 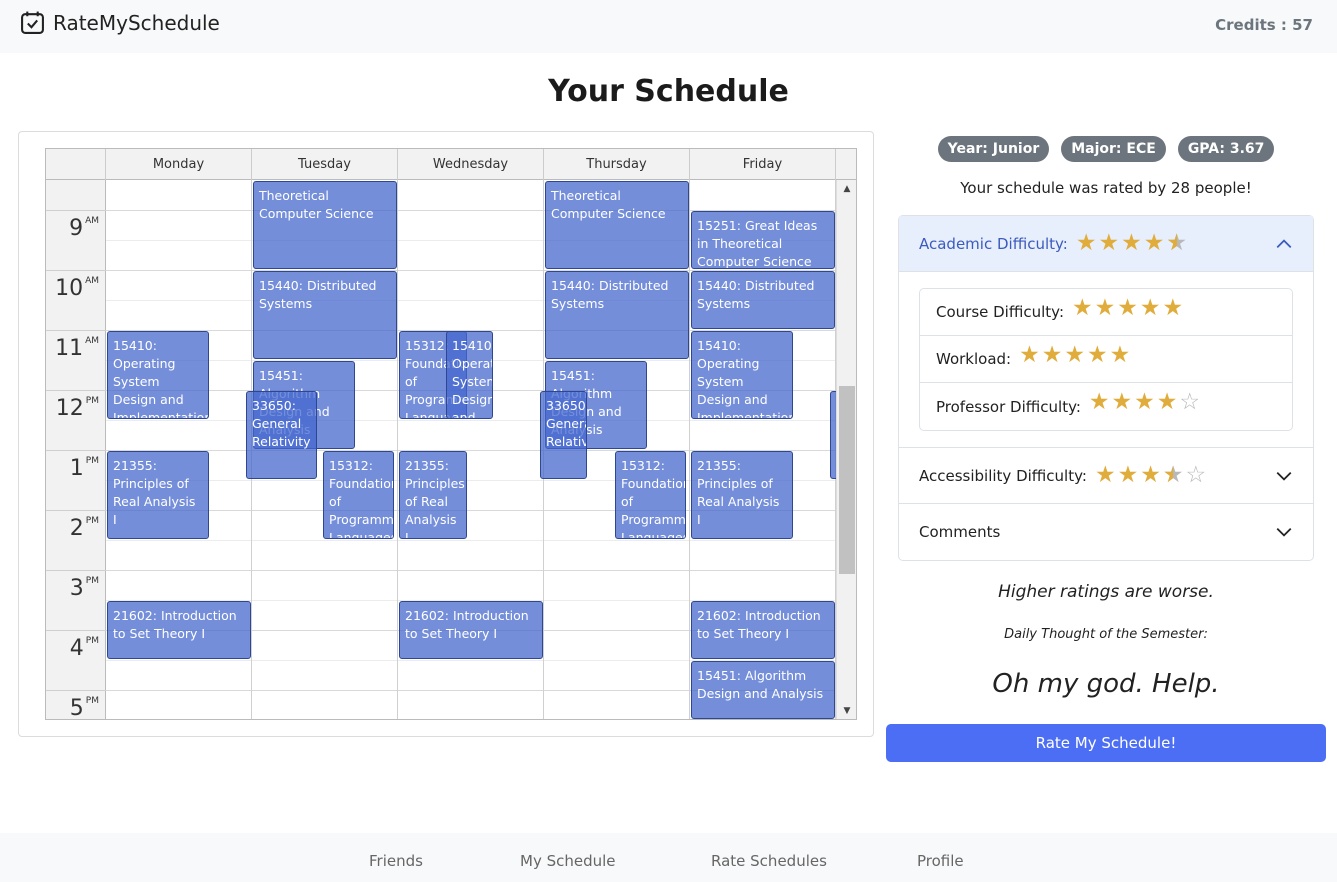 What do you see at coordinates (77, 408) in the screenshot?
I see `hour-label: 12 PM` at bounding box center [77, 408].